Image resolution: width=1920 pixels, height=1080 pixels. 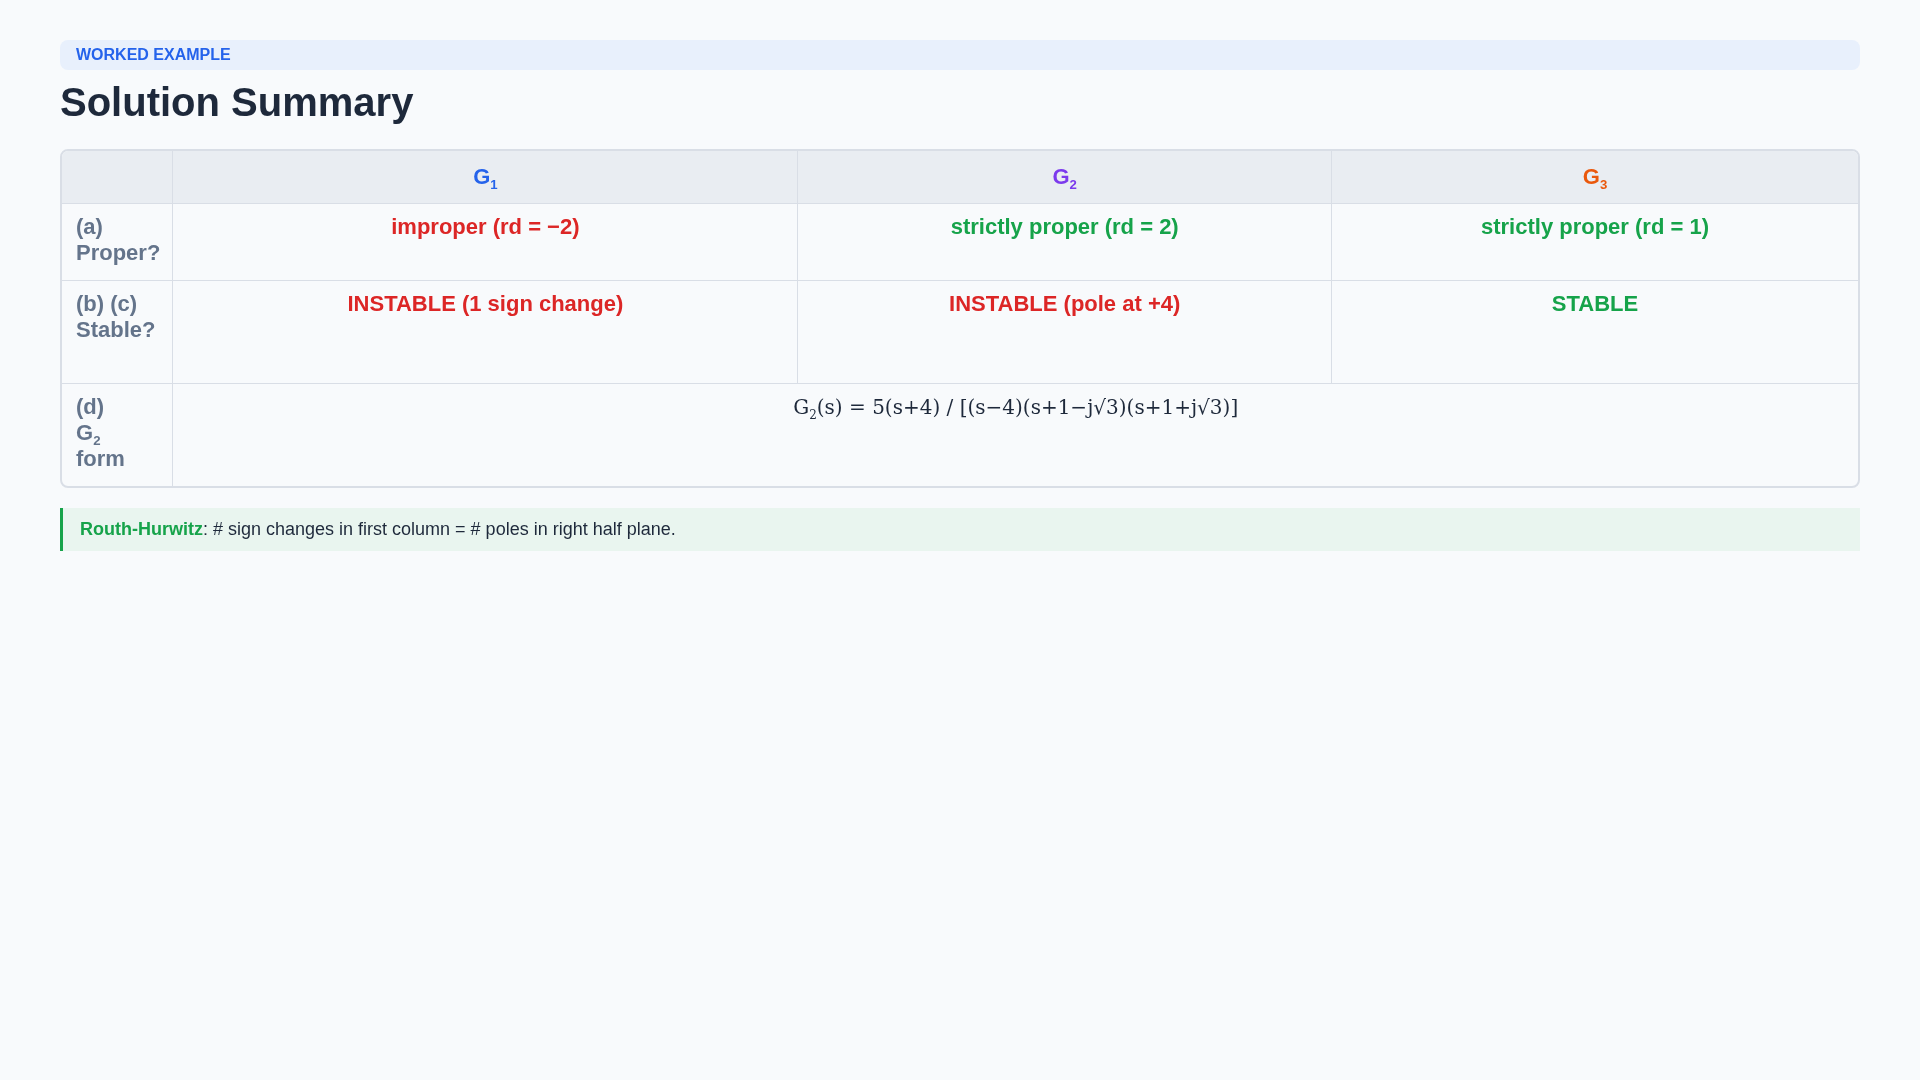 What do you see at coordinates (1065, 303) in the screenshot?
I see `result-text: INSTABLE (pole at +4)` at bounding box center [1065, 303].